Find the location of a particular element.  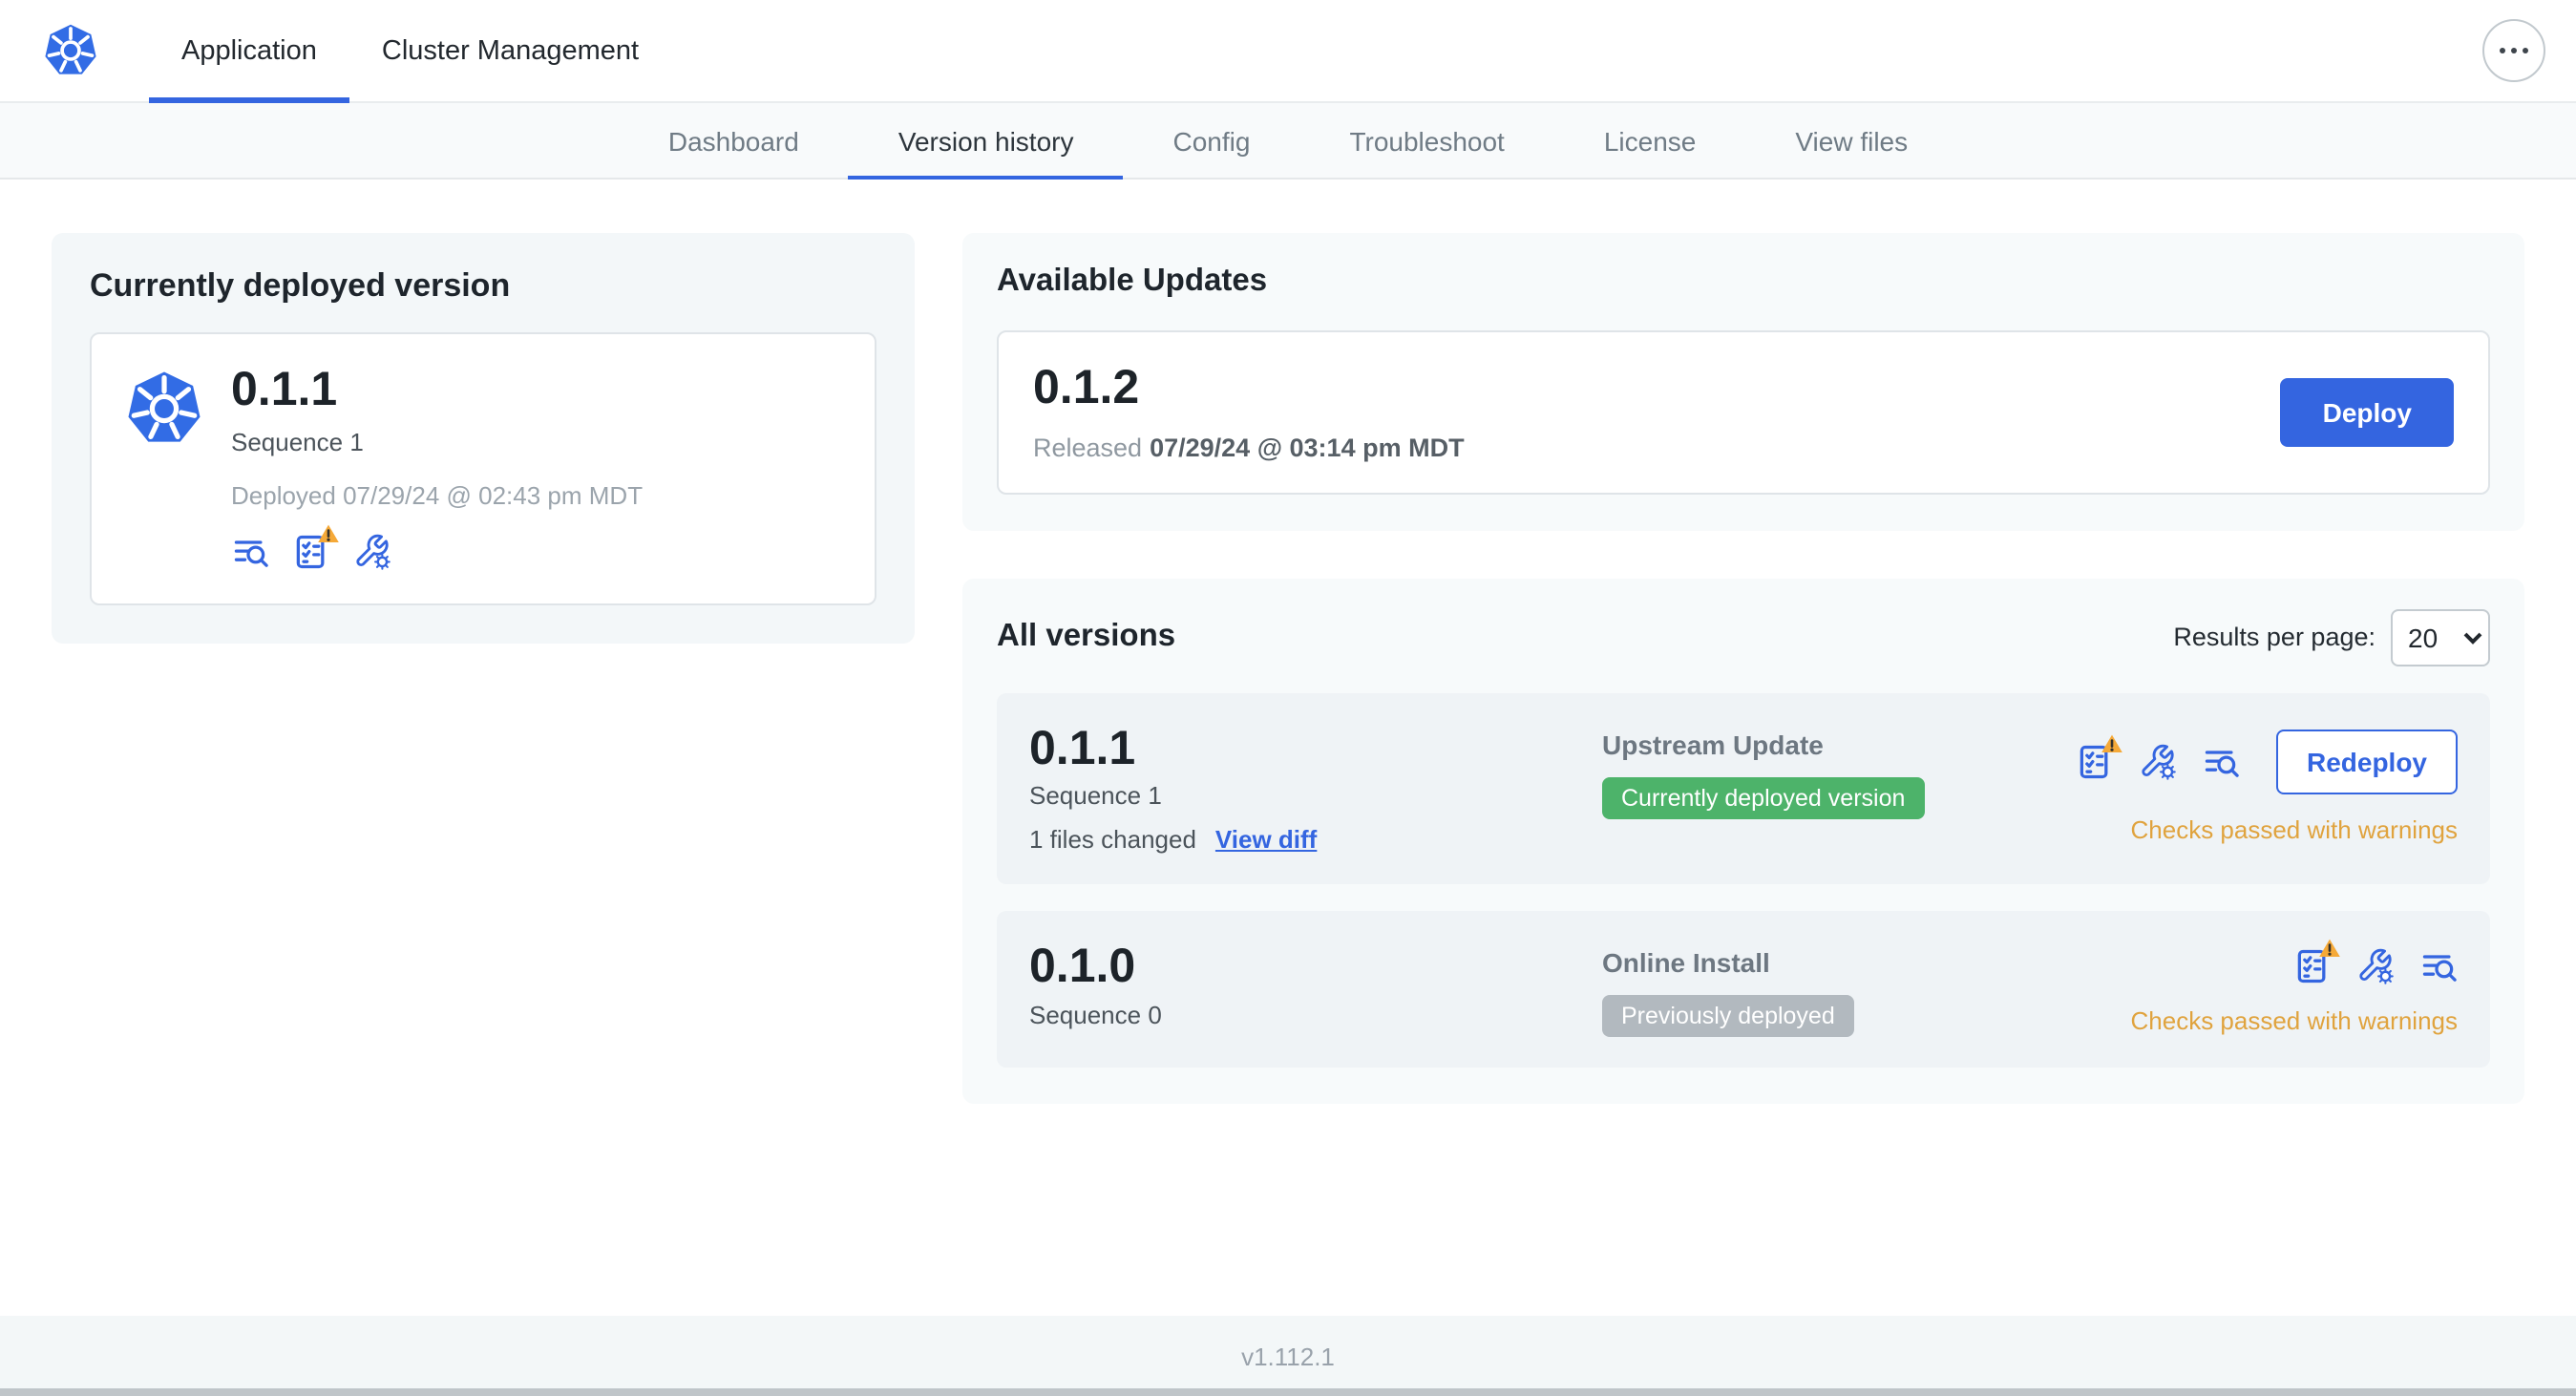

tab-version-history: Version history is located at coordinates (986, 141).